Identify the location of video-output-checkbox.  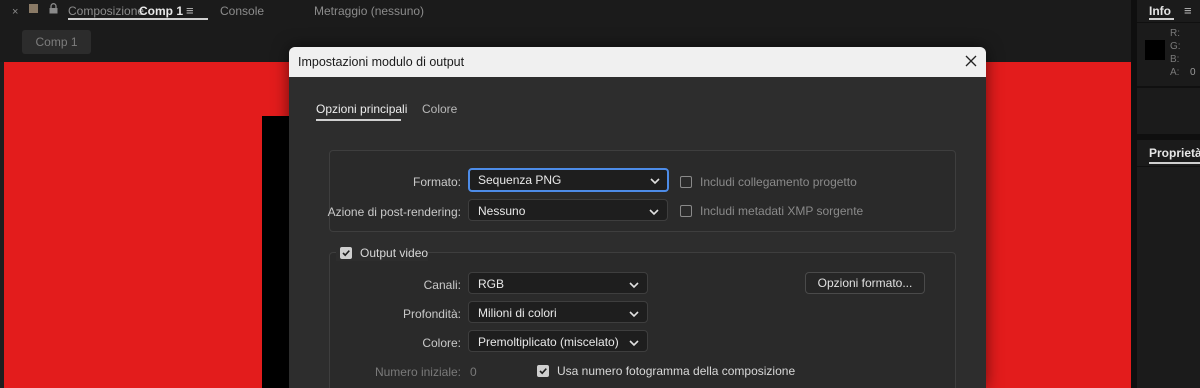
(346, 253).